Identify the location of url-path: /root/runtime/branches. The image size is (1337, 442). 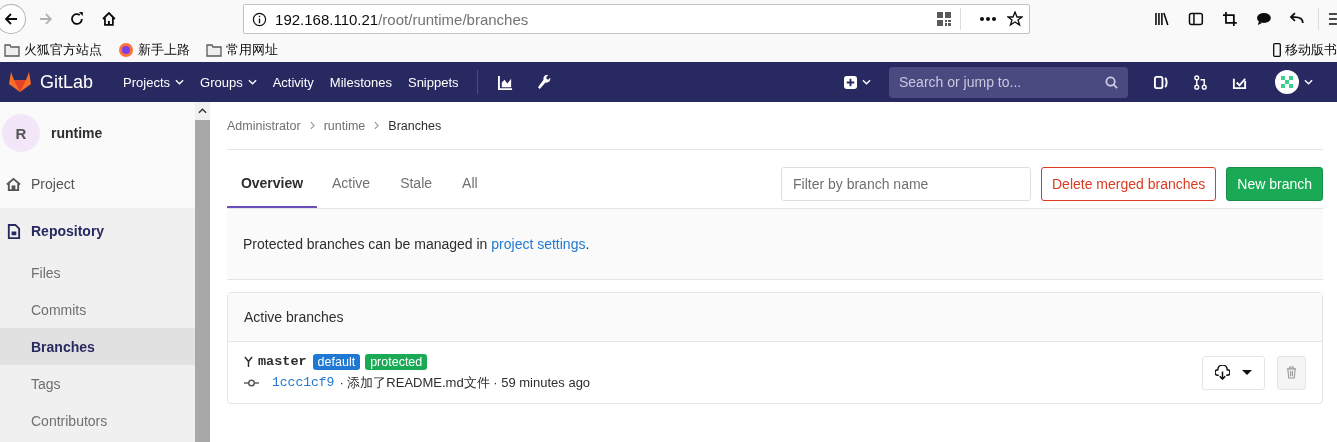
(453, 19).